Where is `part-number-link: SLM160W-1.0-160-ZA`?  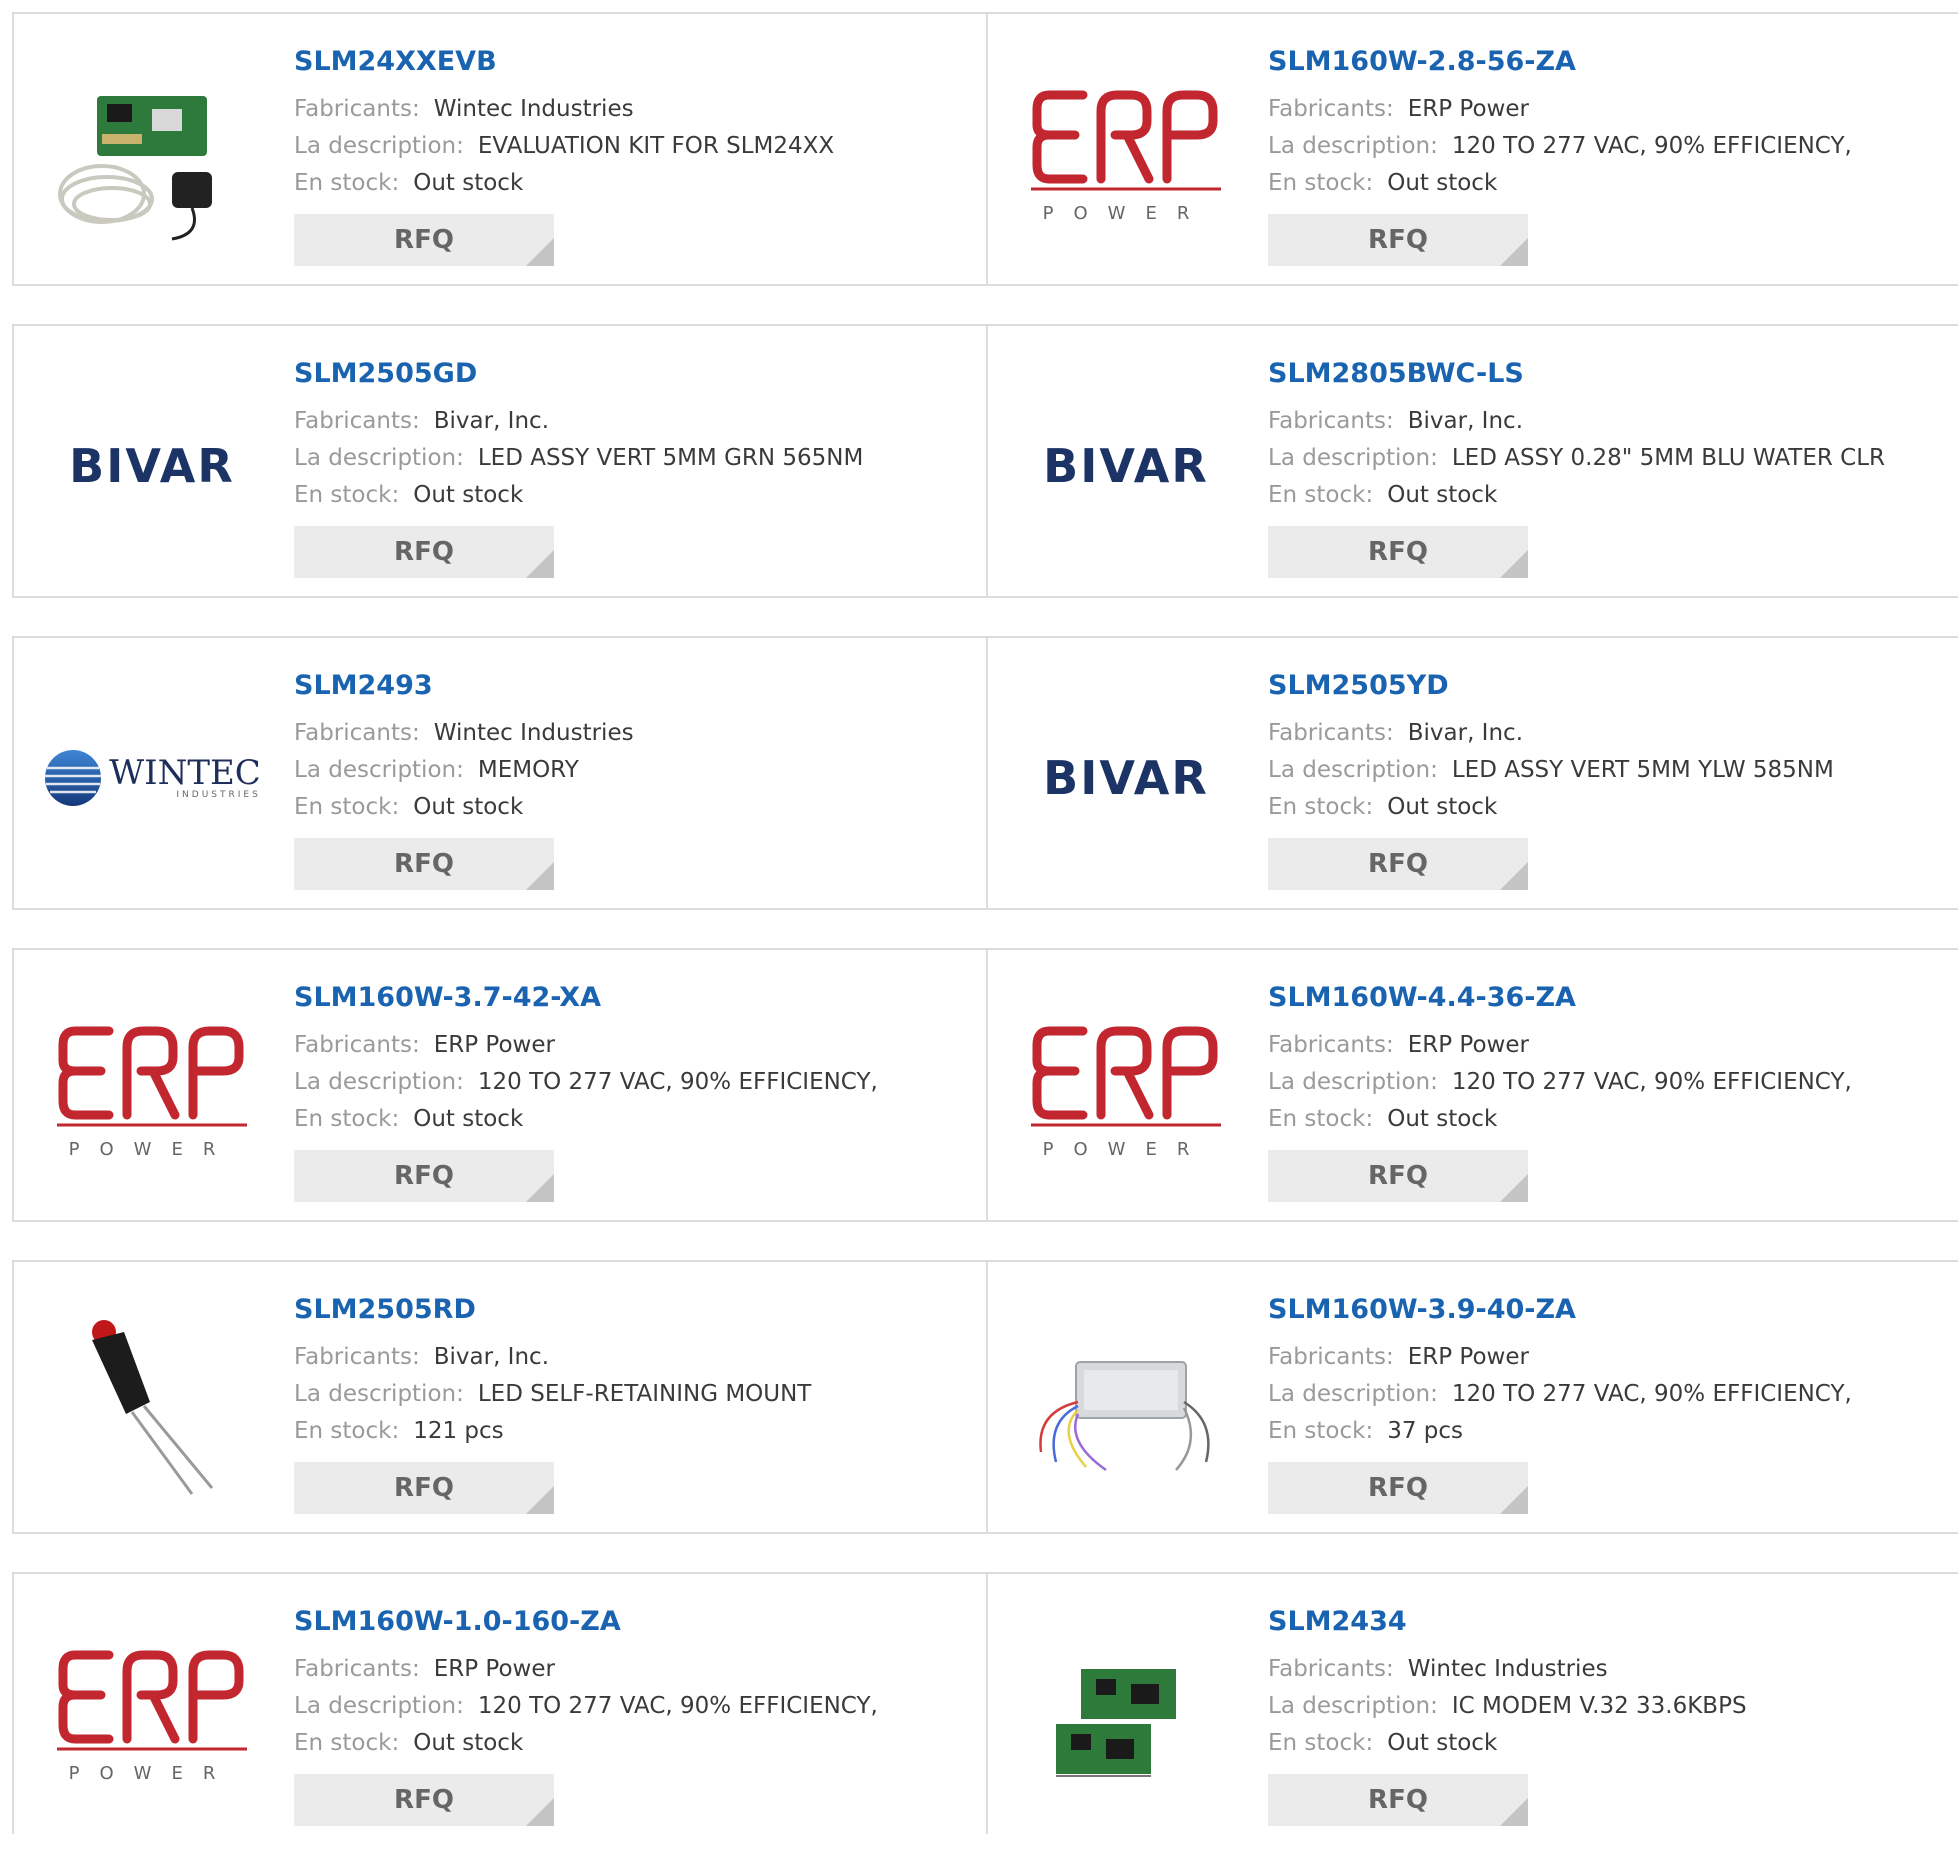
part-number-link: SLM160W-1.0-160-ZA is located at coordinates (586, 1621).